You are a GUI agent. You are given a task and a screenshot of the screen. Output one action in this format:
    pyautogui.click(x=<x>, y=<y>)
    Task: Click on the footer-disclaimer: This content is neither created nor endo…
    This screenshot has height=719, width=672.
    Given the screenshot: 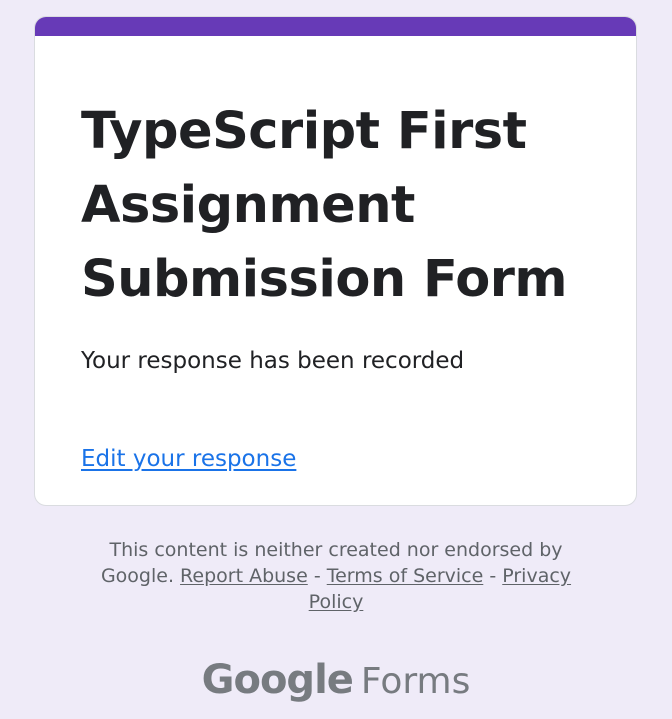 What is the action you would take?
    pyautogui.click(x=336, y=576)
    